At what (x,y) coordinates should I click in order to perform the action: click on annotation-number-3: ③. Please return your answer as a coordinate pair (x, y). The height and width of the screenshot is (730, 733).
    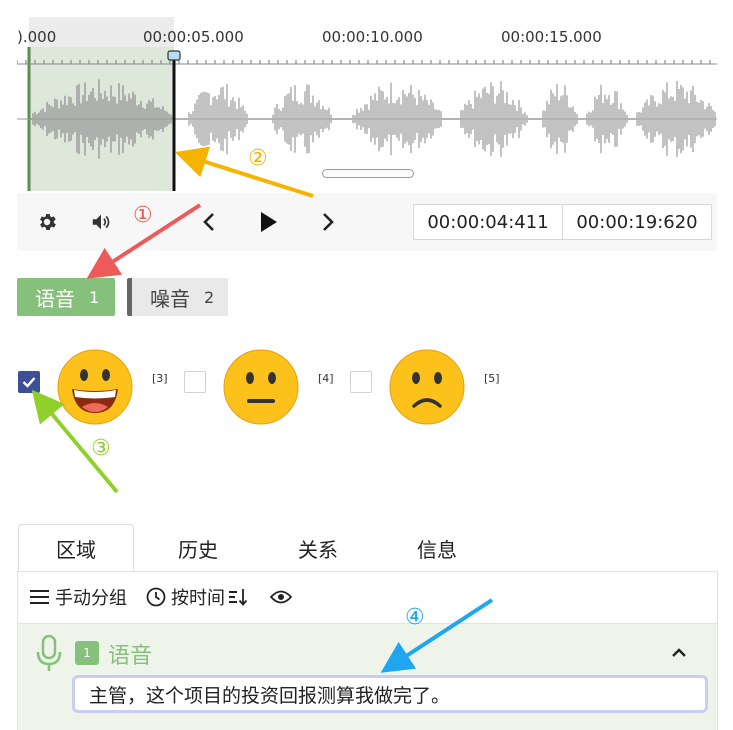
    Looking at the image, I should click on (101, 448).